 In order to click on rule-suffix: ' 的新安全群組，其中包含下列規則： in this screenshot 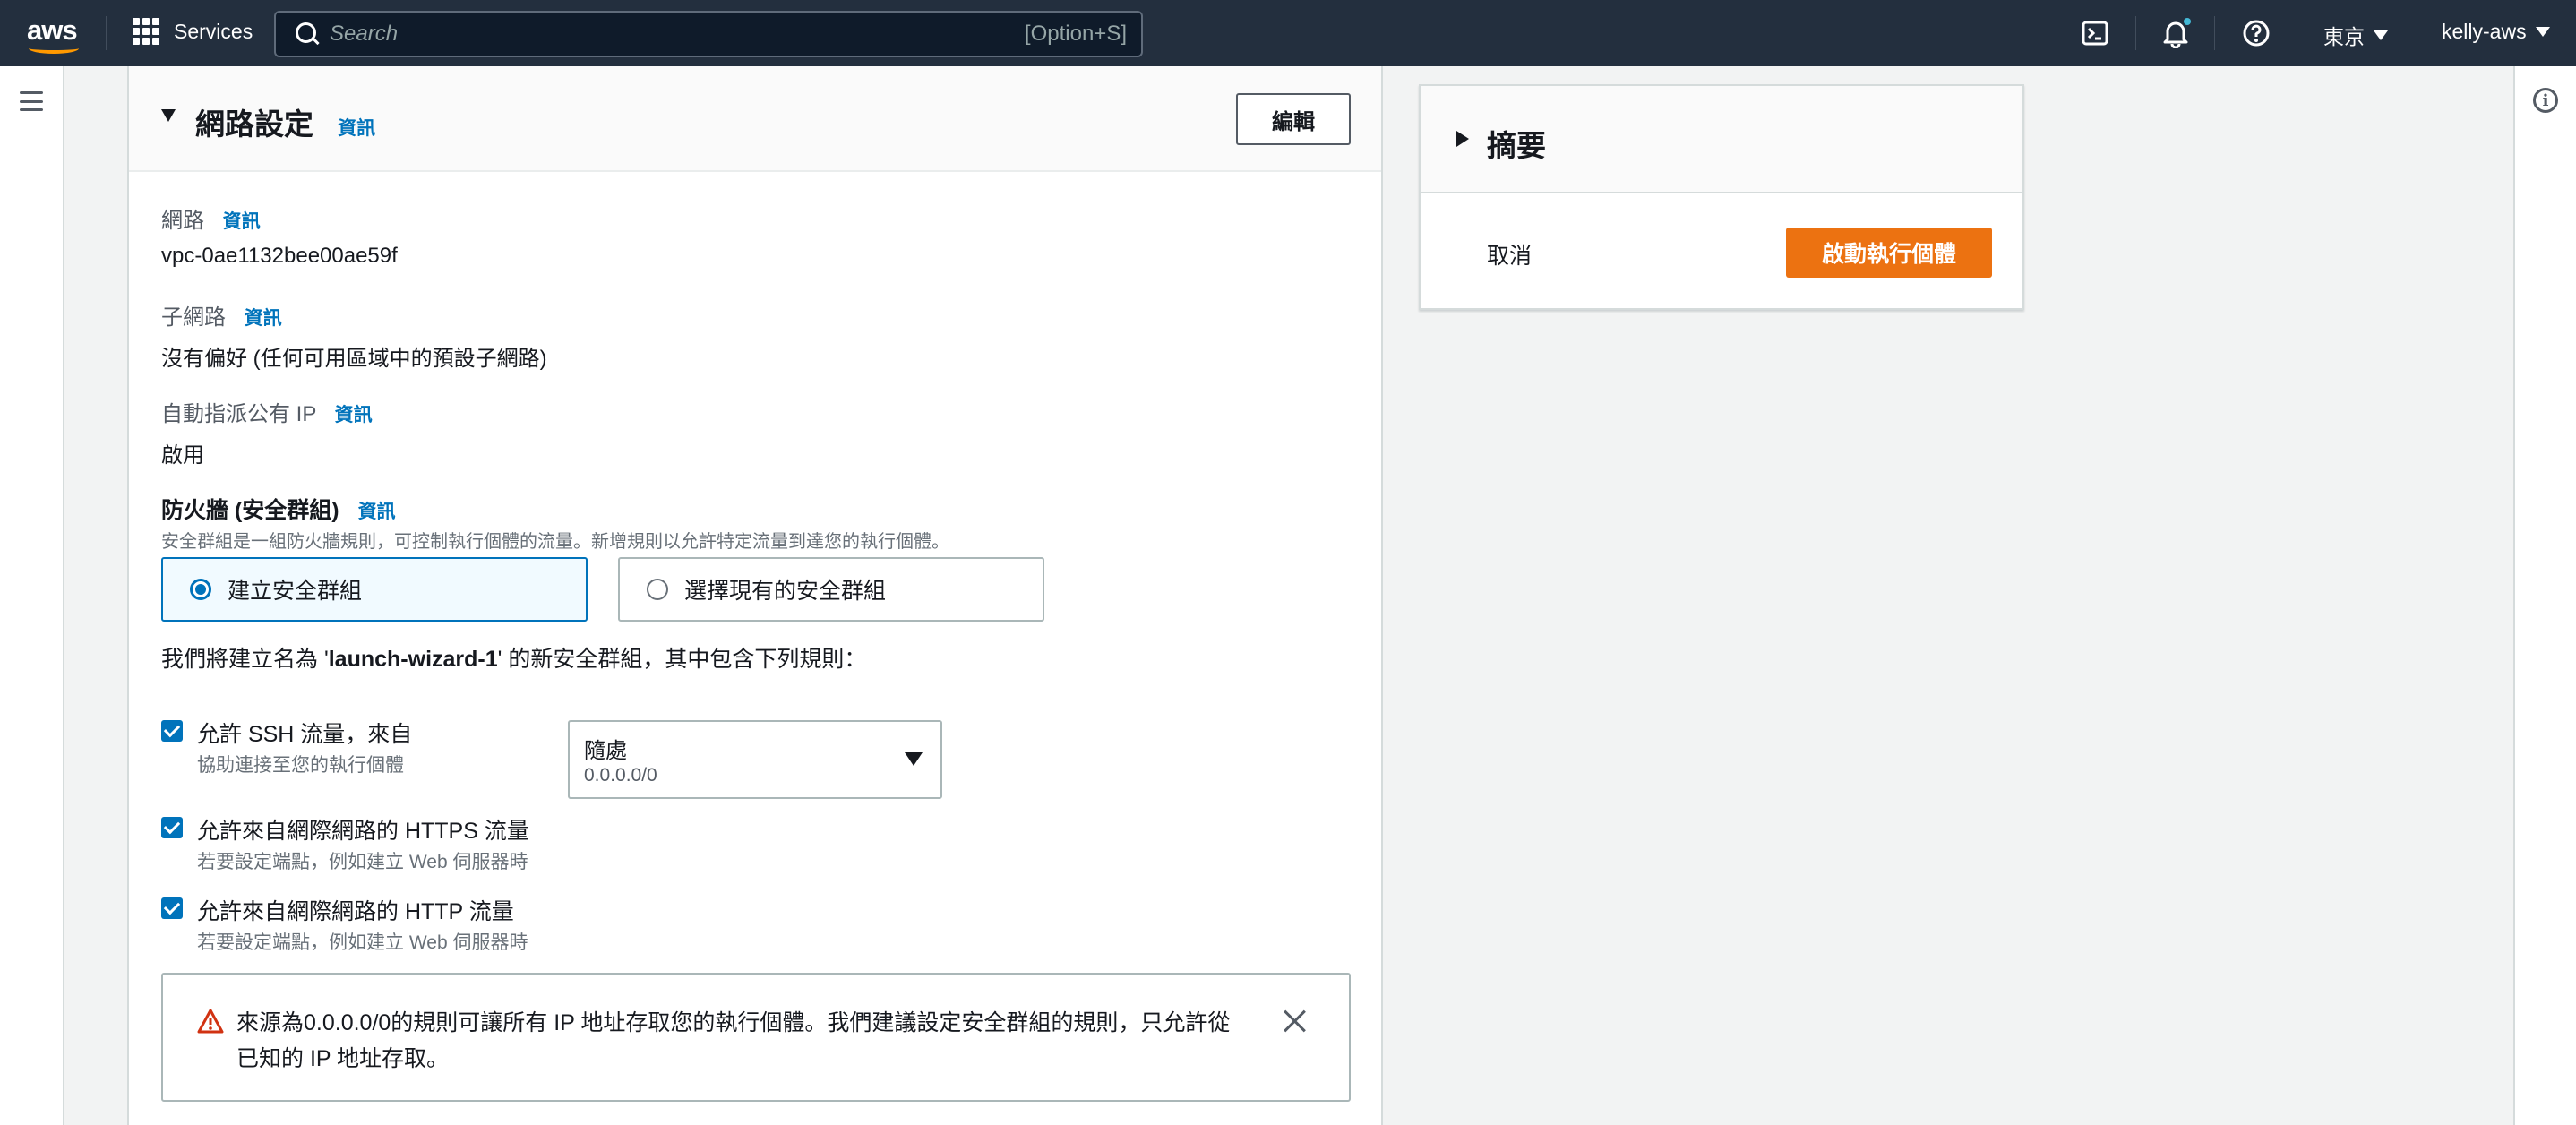, I will do `click(682, 659)`.